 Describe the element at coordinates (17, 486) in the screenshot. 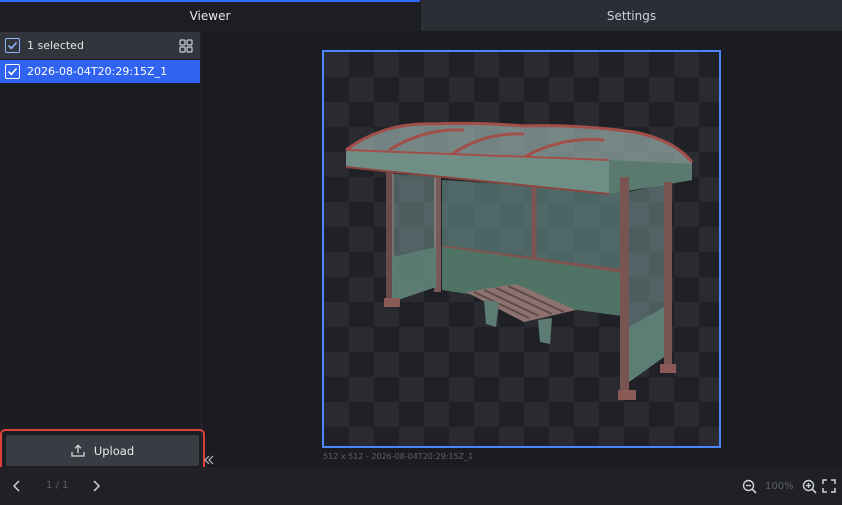

I see `chevron-left-icon` at that location.